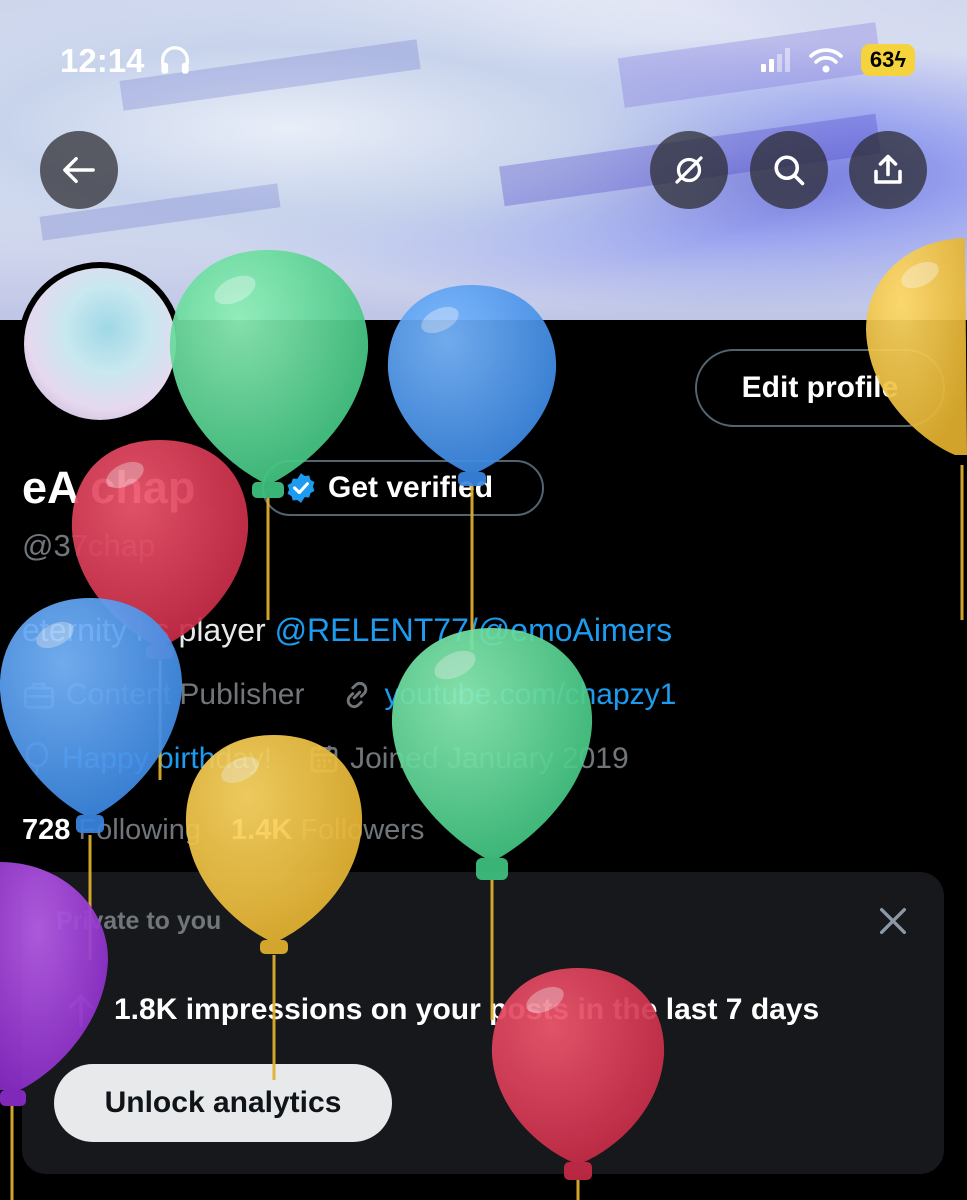  Describe the element at coordinates (111, 830) in the screenshot. I see `following-link: 728 Following` at that location.